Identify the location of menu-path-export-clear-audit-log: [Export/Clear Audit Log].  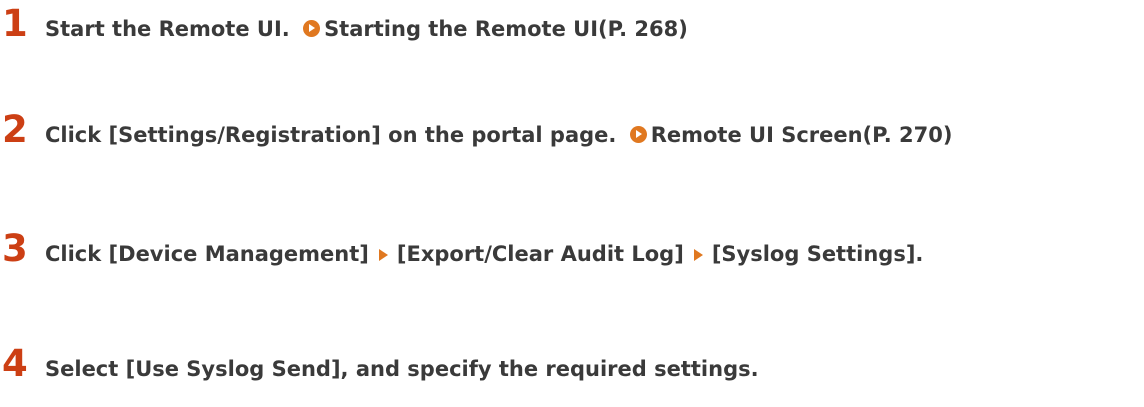
(540, 254).